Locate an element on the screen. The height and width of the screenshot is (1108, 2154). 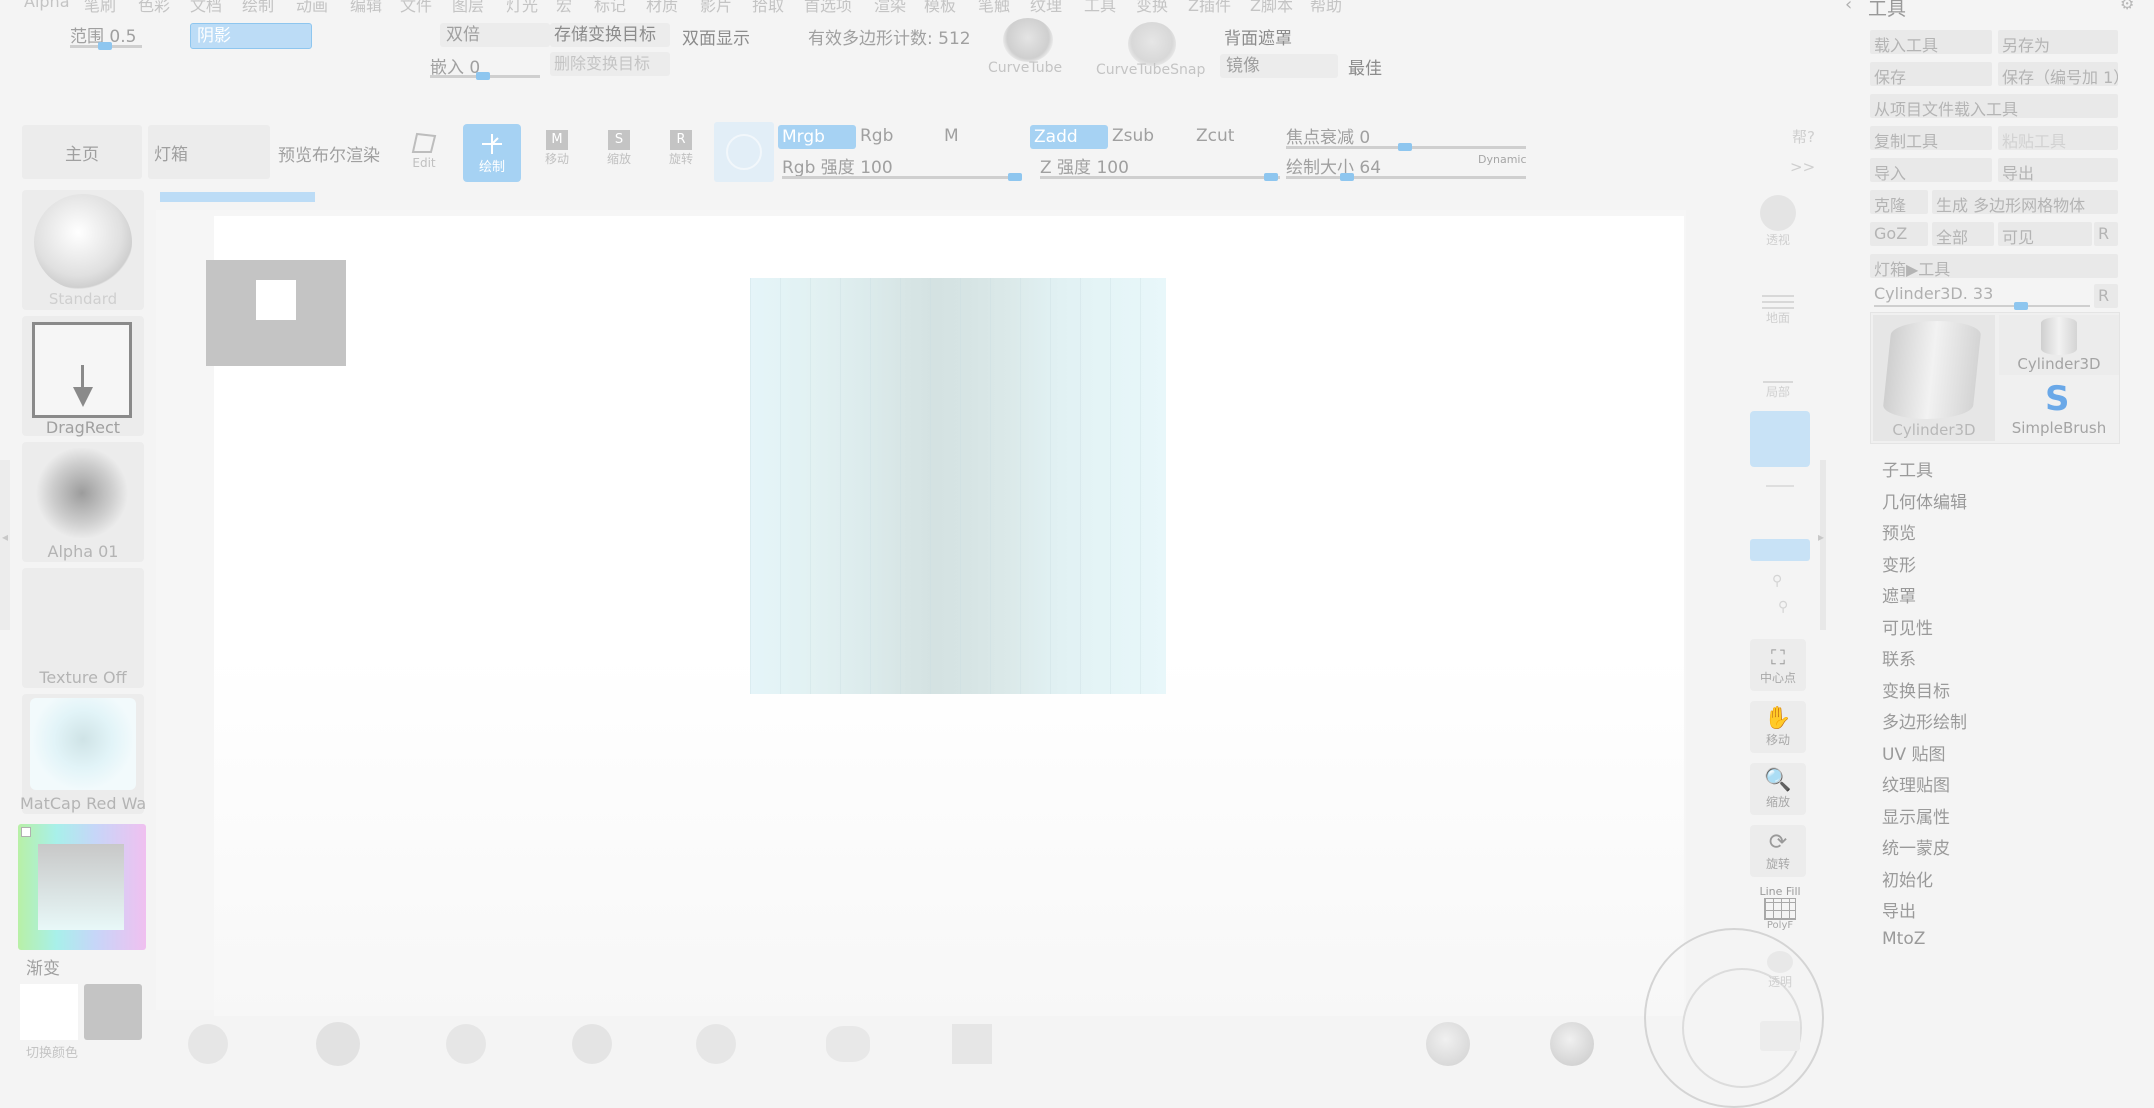
focal-shift-knob is located at coordinates (1405, 147).